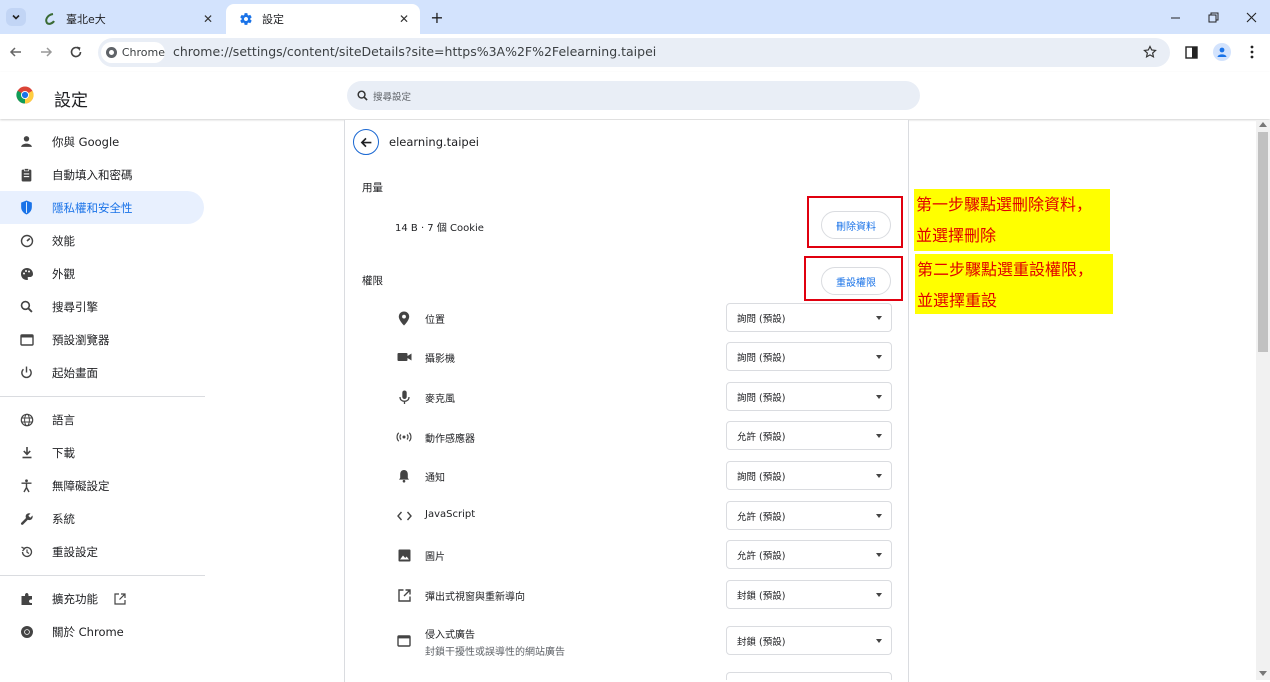 The height and width of the screenshot is (682, 1270). What do you see at coordinates (133, 52) in the screenshot?
I see `site-info-chip: Chrome` at bounding box center [133, 52].